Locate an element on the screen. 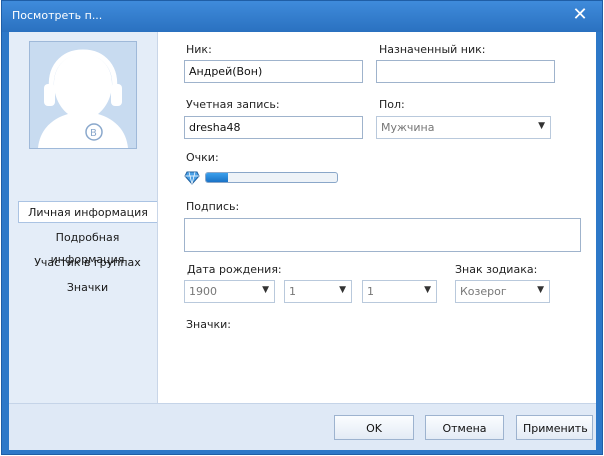 The width and height of the screenshot is (604, 456). assigned-nick-field is located at coordinates (465, 71).